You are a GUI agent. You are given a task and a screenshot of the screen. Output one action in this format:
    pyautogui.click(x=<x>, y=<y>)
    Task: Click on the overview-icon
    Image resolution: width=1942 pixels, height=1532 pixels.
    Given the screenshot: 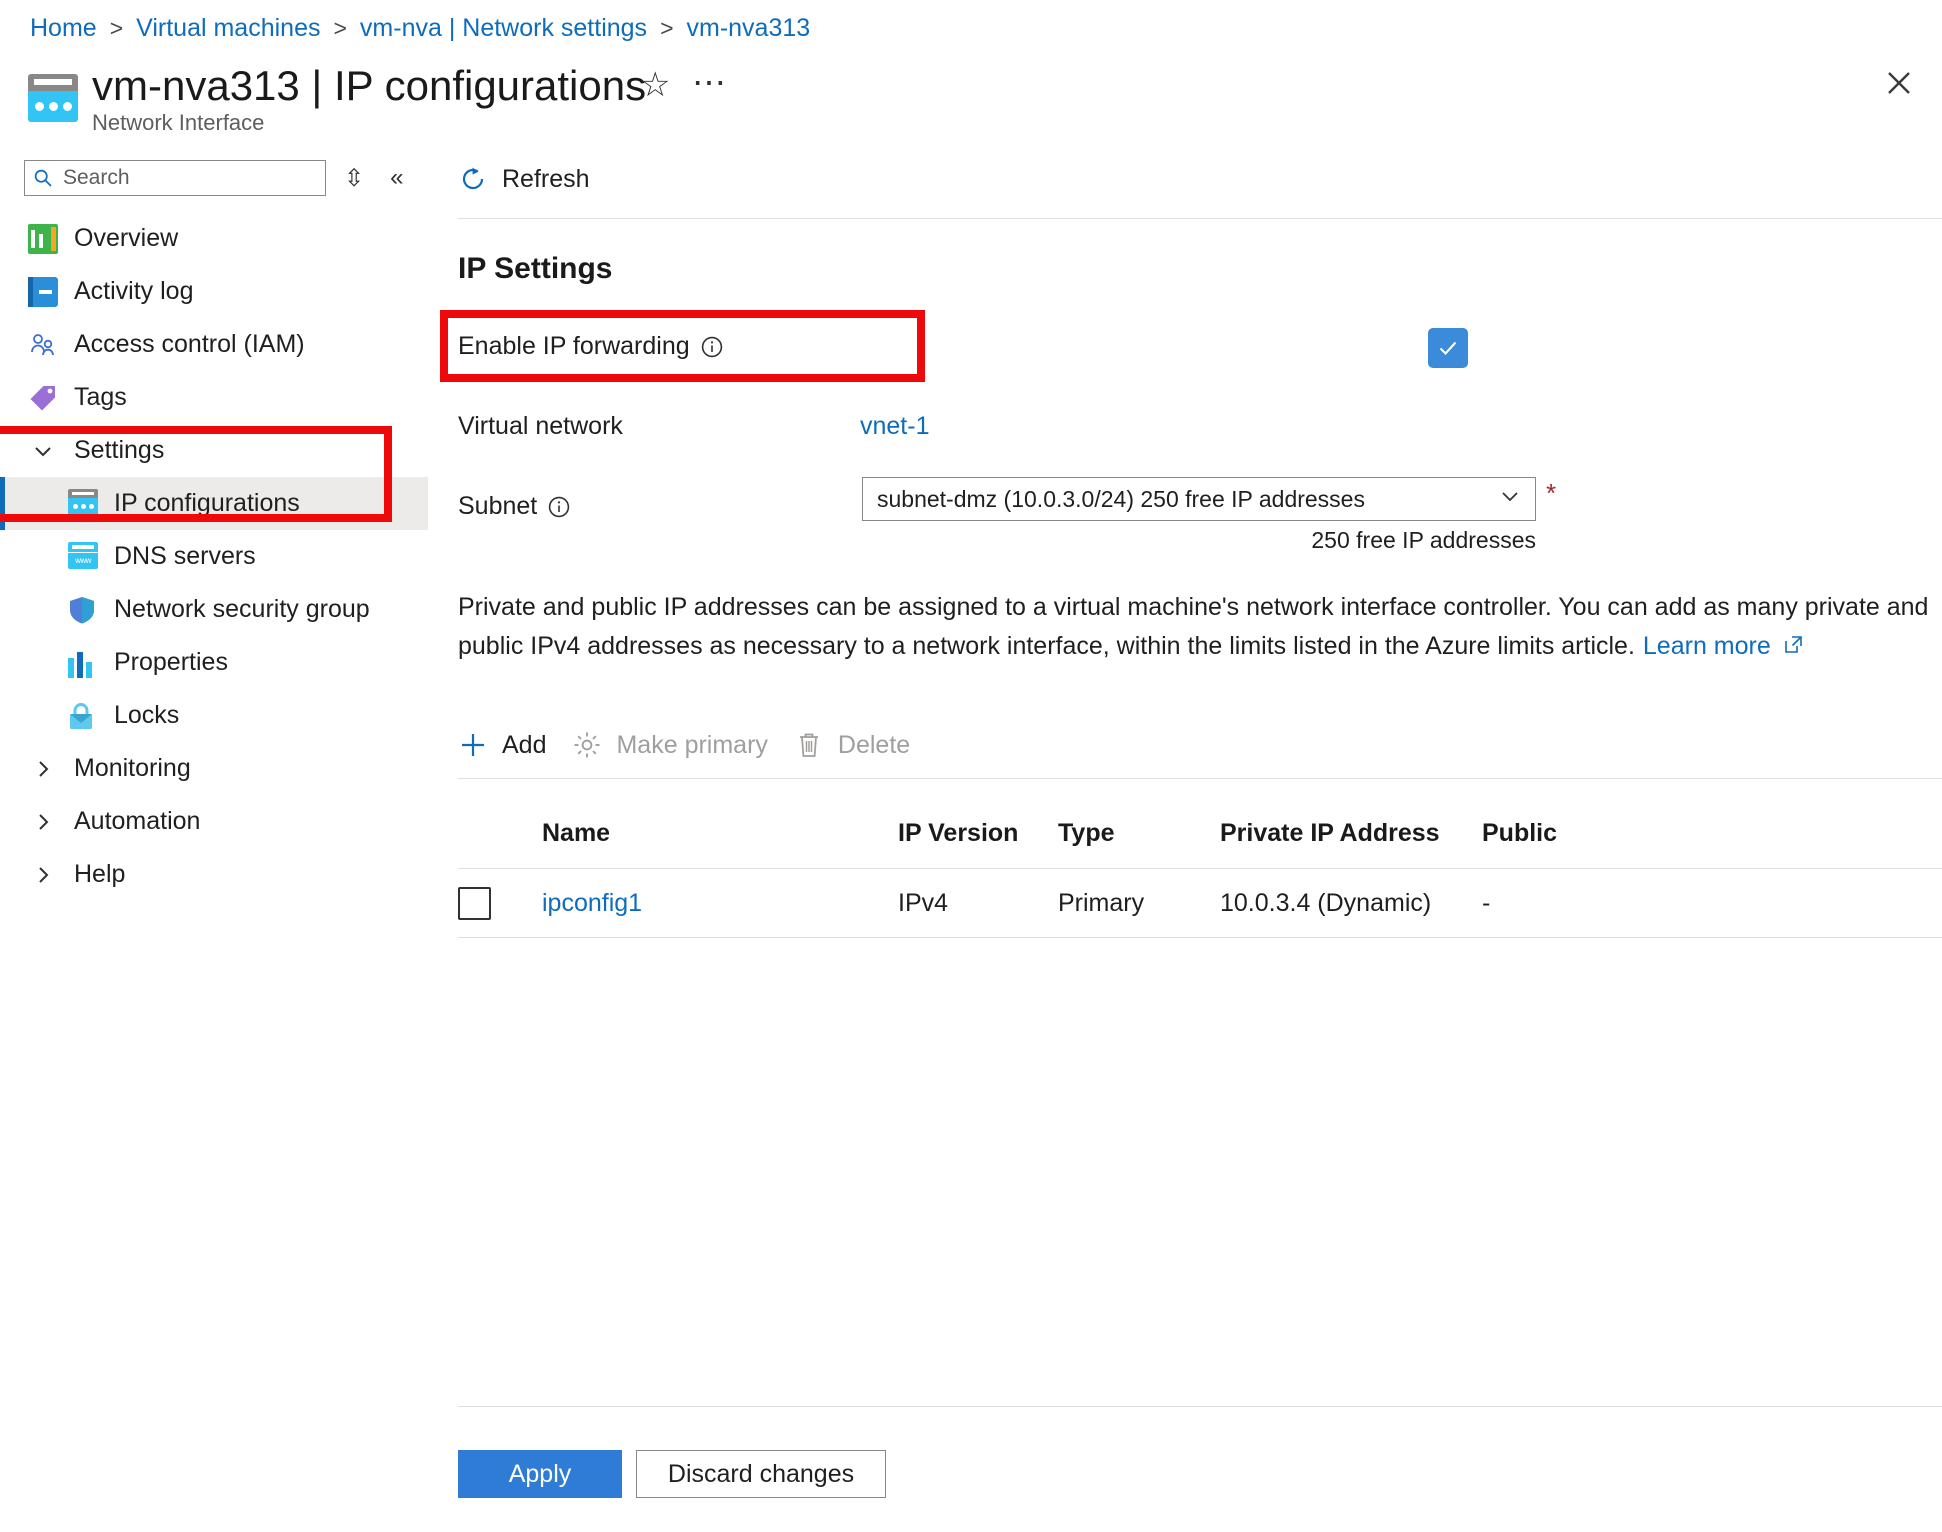 What is the action you would take?
    pyautogui.click(x=43, y=238)
    